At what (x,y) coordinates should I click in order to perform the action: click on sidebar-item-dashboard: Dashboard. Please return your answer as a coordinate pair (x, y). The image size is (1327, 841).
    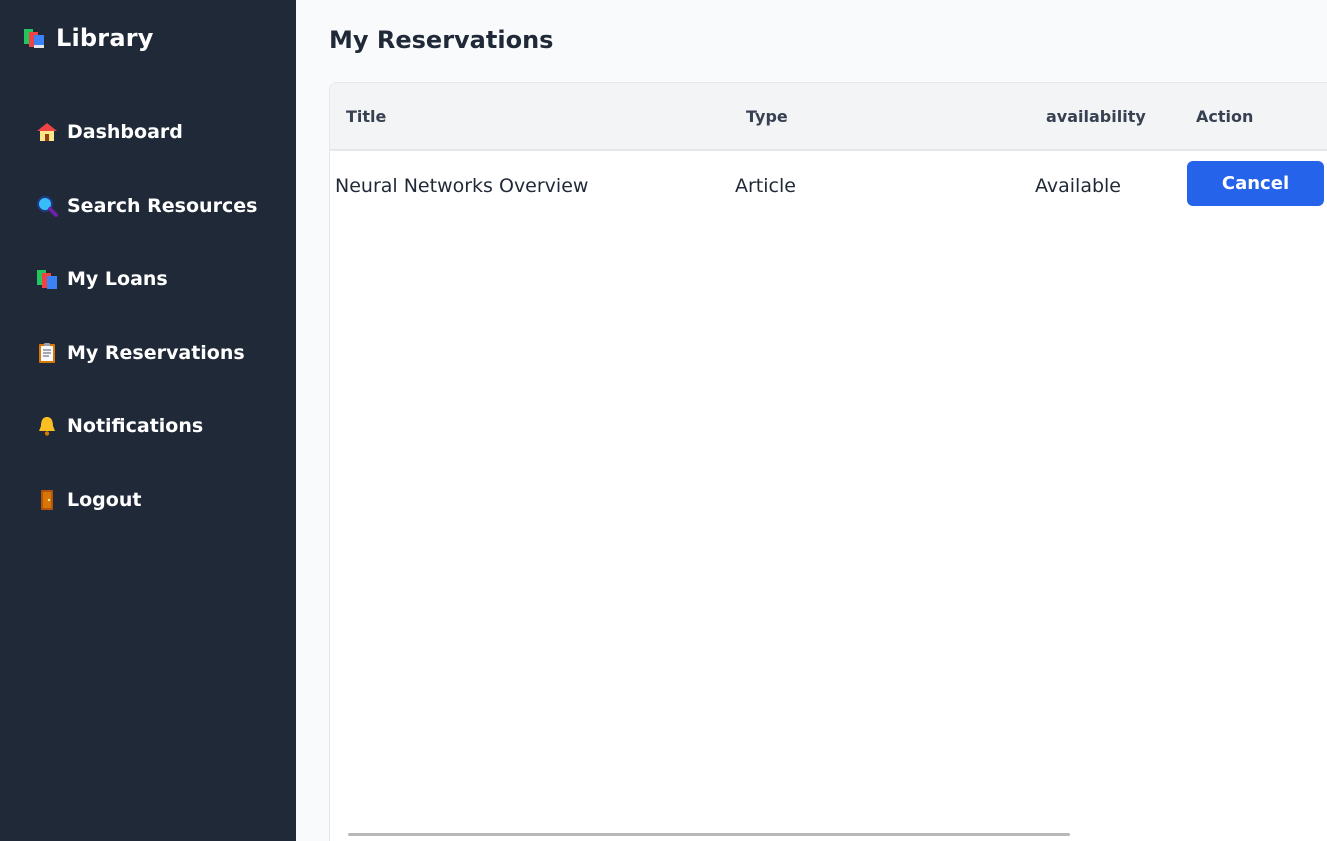
    Looking at the image, I should click on (146, 132).